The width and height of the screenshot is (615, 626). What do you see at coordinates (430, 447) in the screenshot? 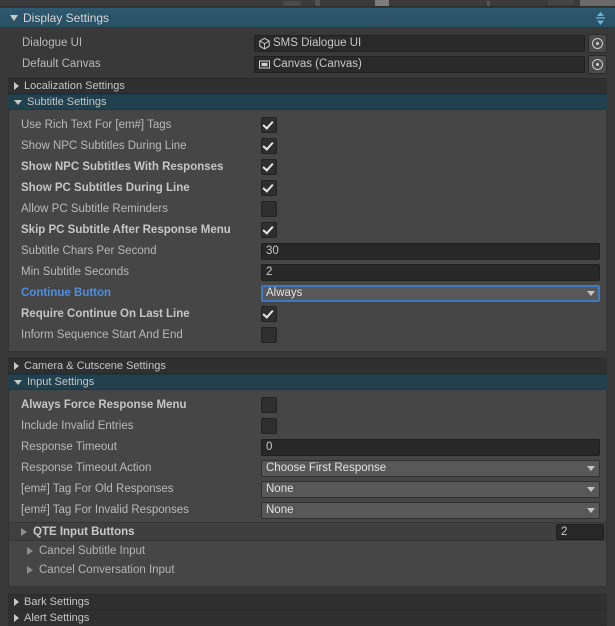
I see `response-timeout-input: 0` at bounding box center [430, 447].